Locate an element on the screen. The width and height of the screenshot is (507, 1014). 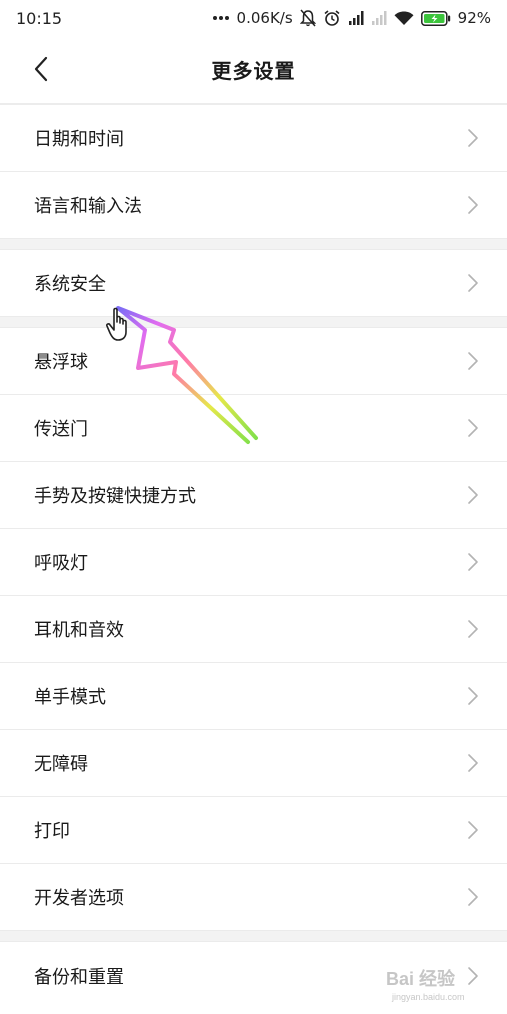
settings-item-developer-options: 开发者选项 is located at coordinates (253, 897).